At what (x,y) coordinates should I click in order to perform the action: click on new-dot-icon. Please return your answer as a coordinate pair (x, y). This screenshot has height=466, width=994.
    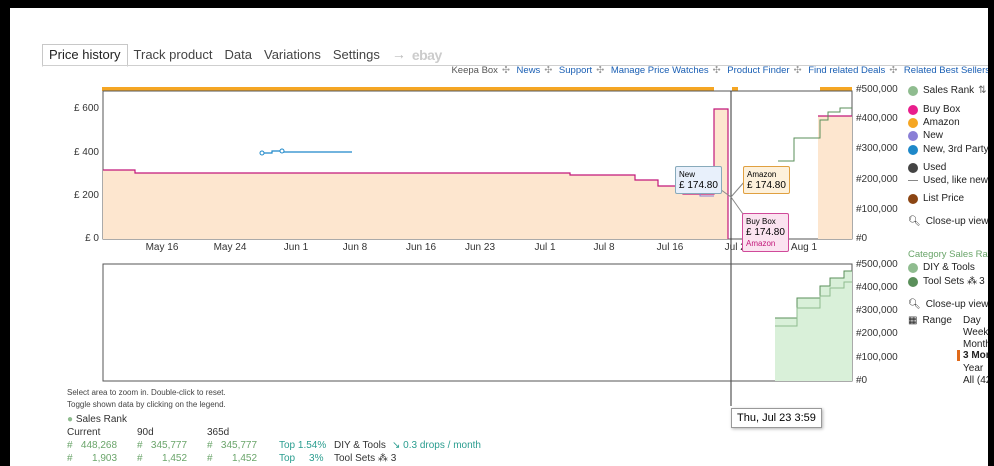
    Looking at the image, I should click on (913, 135).